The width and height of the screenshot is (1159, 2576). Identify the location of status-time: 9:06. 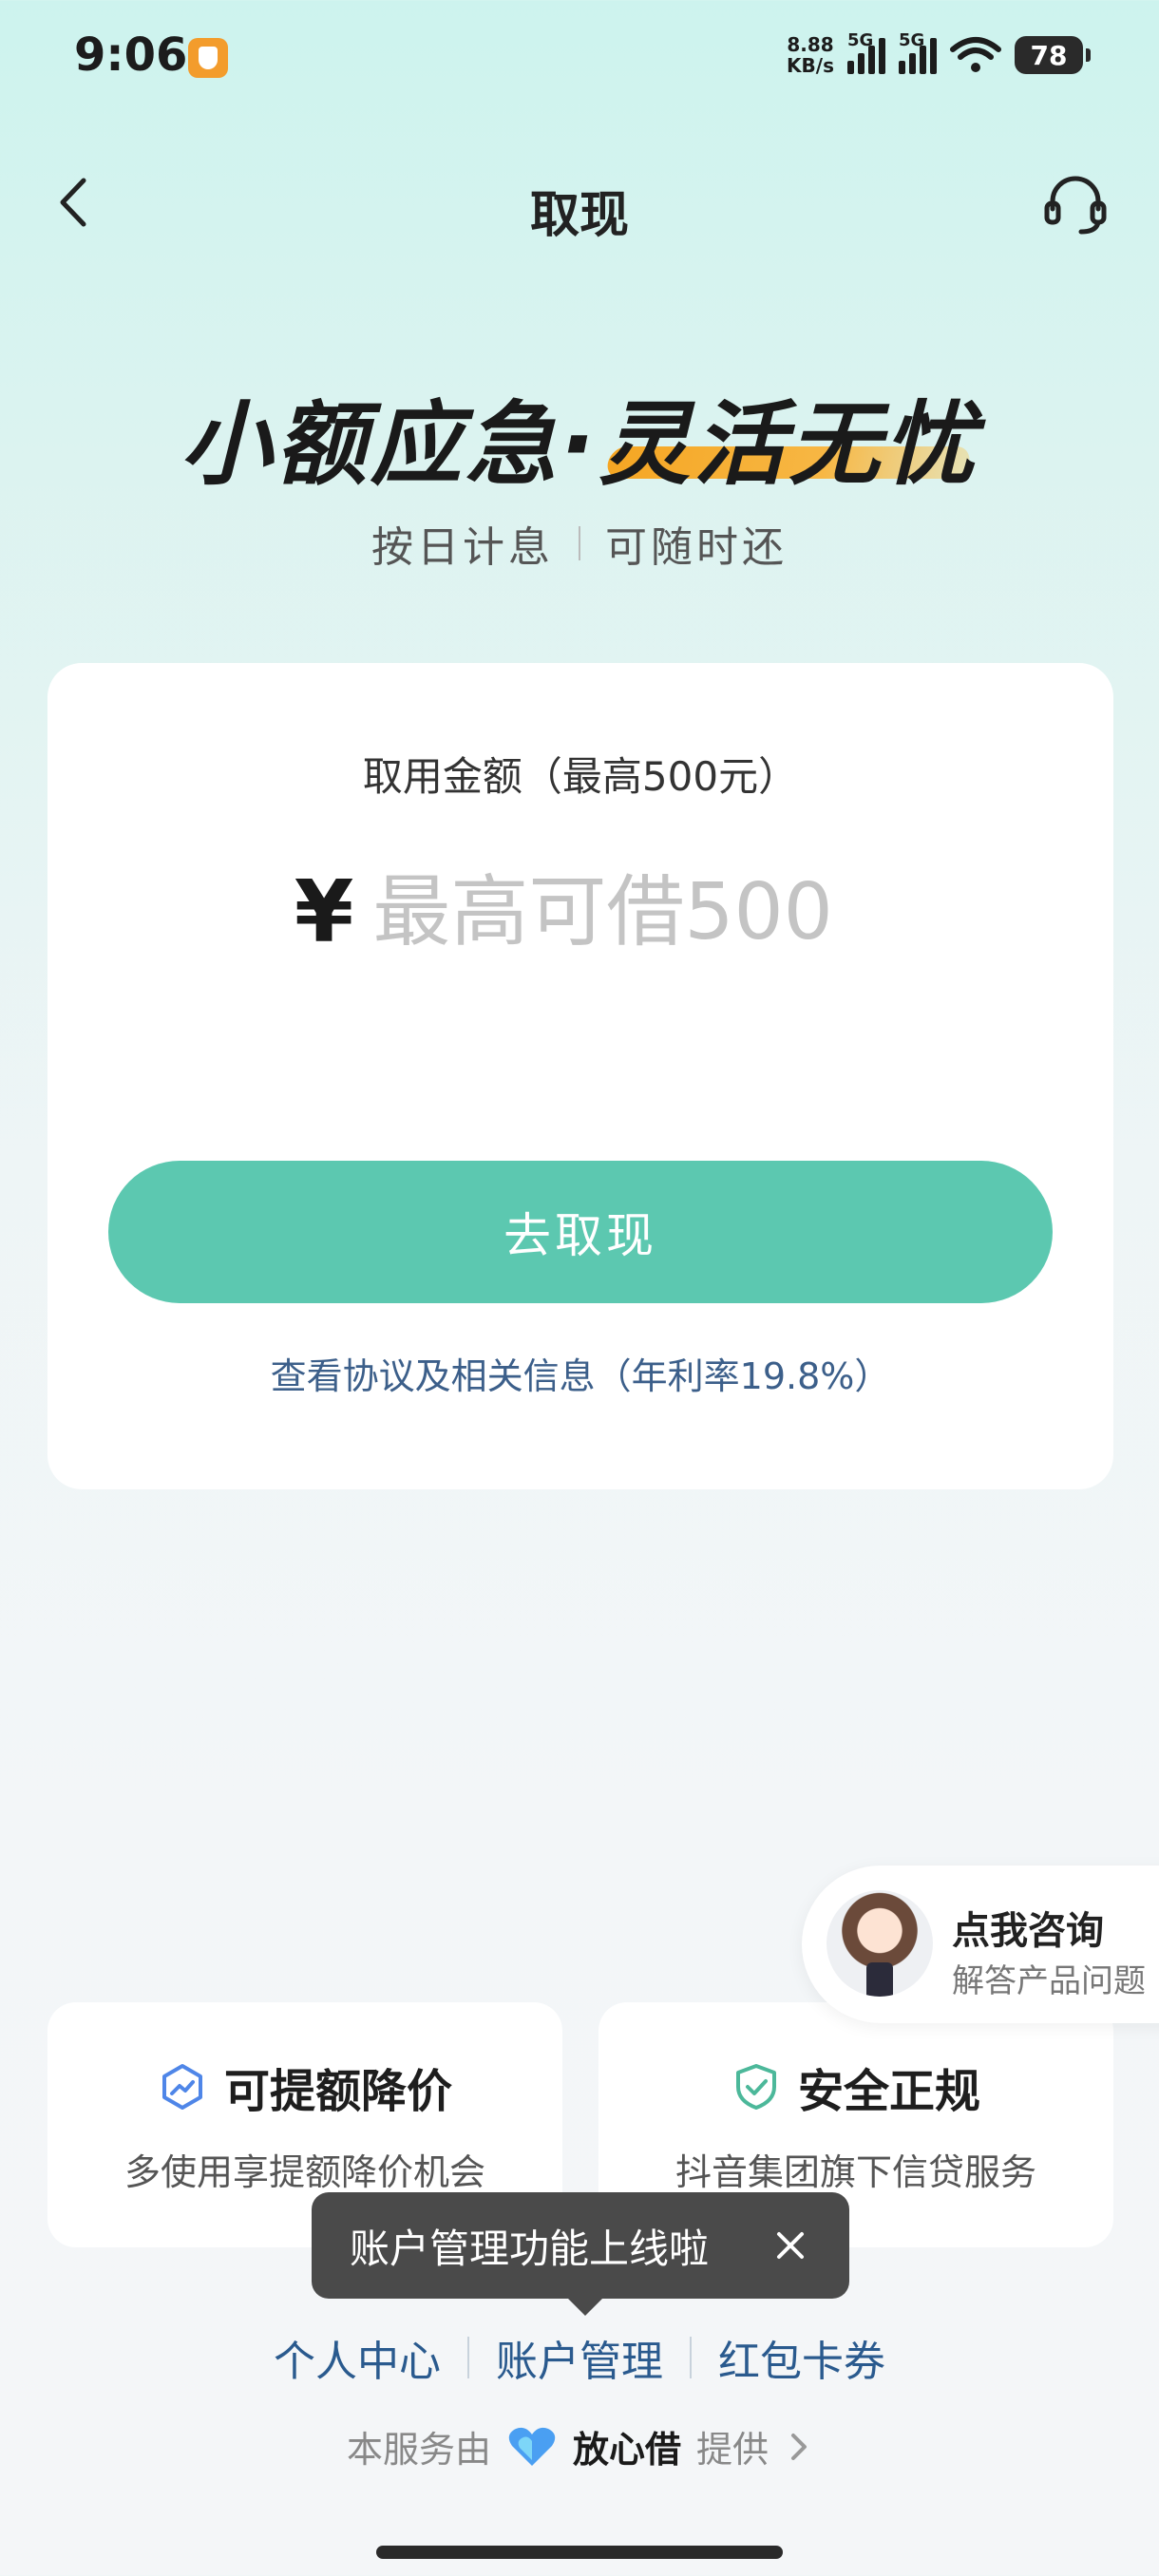
(131, 55).